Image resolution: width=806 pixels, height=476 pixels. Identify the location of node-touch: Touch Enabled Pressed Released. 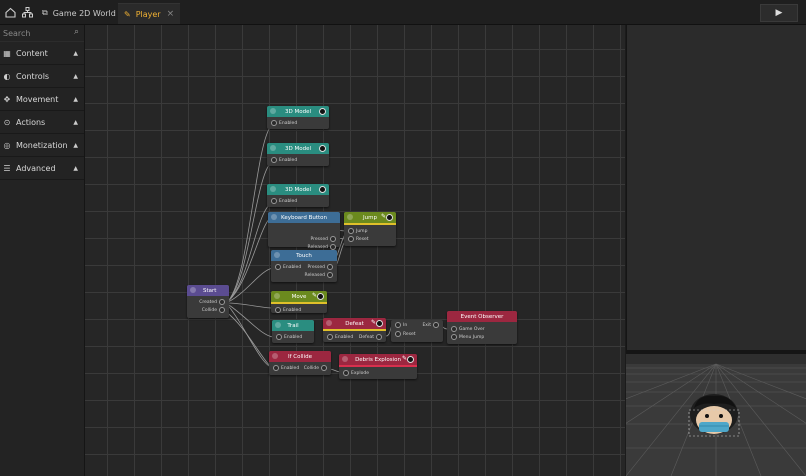
(304, 266).